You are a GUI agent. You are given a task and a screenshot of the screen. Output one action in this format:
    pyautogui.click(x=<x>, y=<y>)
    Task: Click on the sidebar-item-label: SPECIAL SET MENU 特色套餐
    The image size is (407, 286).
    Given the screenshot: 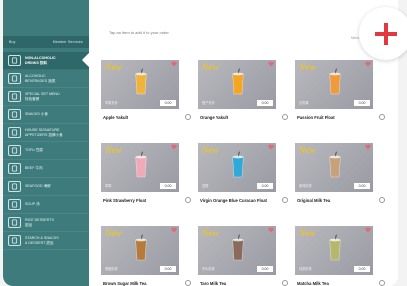 What is the action you would take?
    pyautogui.click(x=42, y=96)
    